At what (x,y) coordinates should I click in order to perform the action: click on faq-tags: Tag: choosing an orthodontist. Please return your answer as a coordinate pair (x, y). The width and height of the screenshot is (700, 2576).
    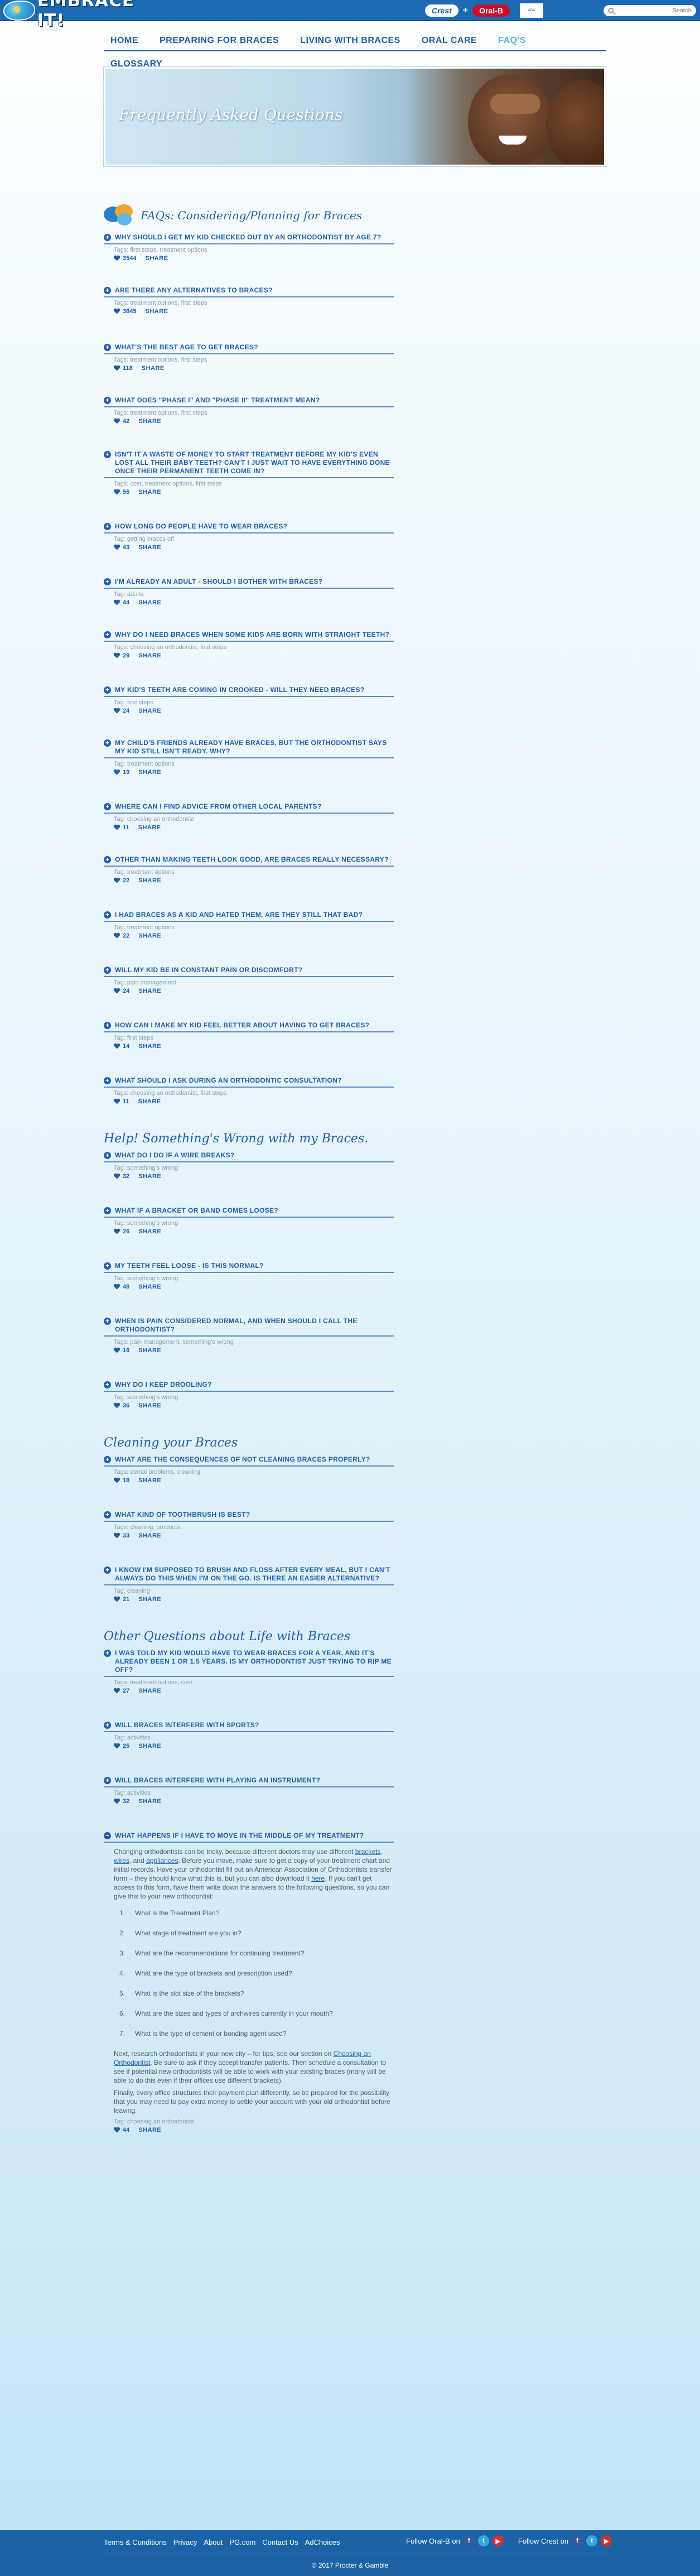
    Looking at the image, I should click on (254, 819).